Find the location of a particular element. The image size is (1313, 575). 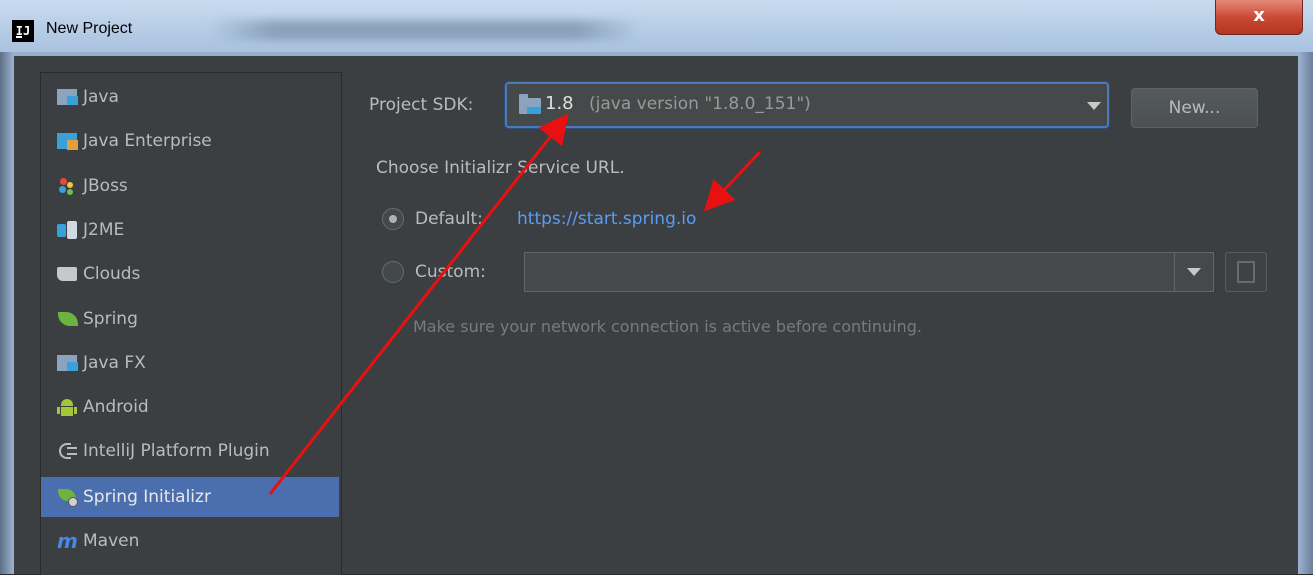

sidebar-item-label: Spring Initializr is located at coordinates (147, 497).